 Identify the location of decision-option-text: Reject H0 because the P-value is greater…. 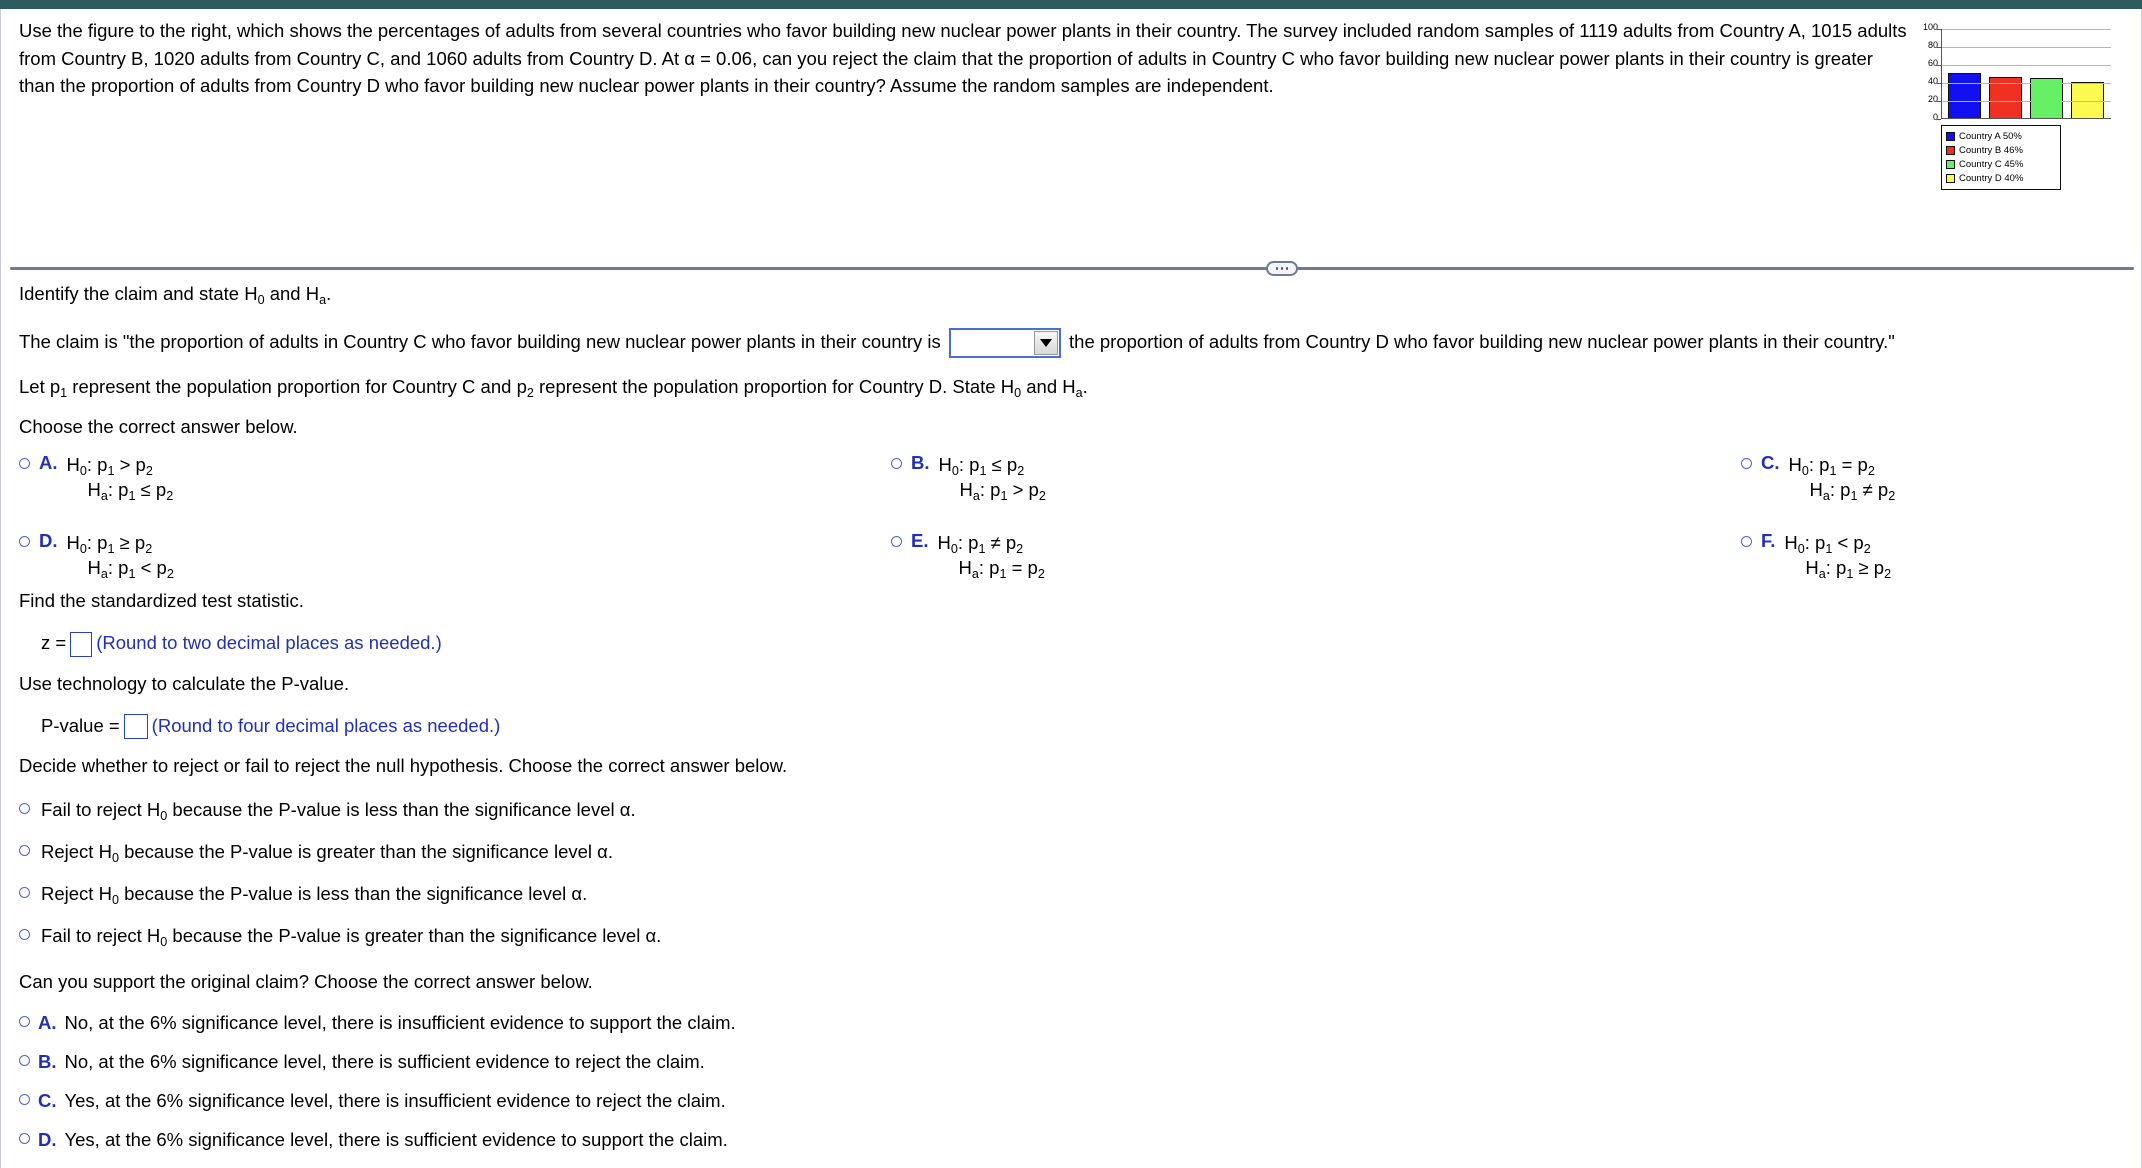
(327, 853).